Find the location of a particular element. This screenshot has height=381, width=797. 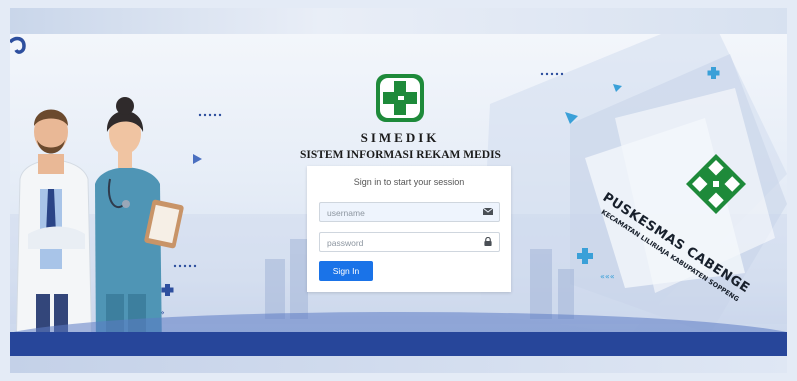

doctor-nurse-illustration is located at coordinates (99, 226).